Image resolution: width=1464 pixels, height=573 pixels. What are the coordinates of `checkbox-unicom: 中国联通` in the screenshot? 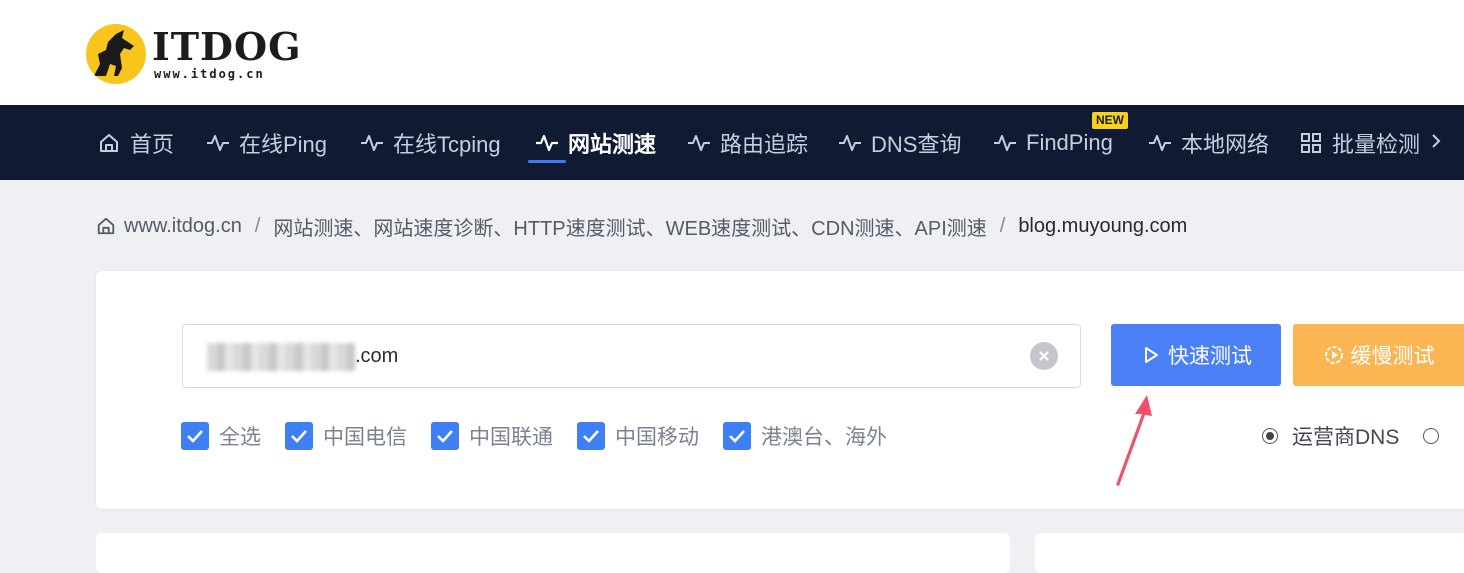 It's located at (492, 436).